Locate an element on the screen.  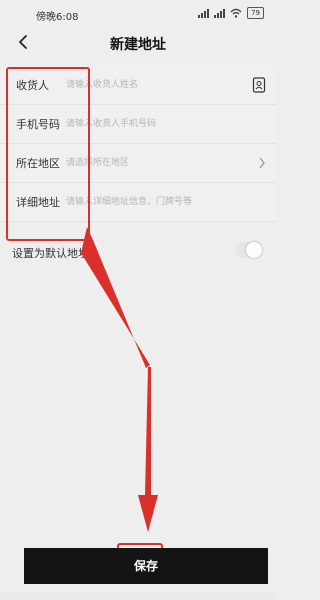
annotation-arrow-down is located at coordinates (148, 449).